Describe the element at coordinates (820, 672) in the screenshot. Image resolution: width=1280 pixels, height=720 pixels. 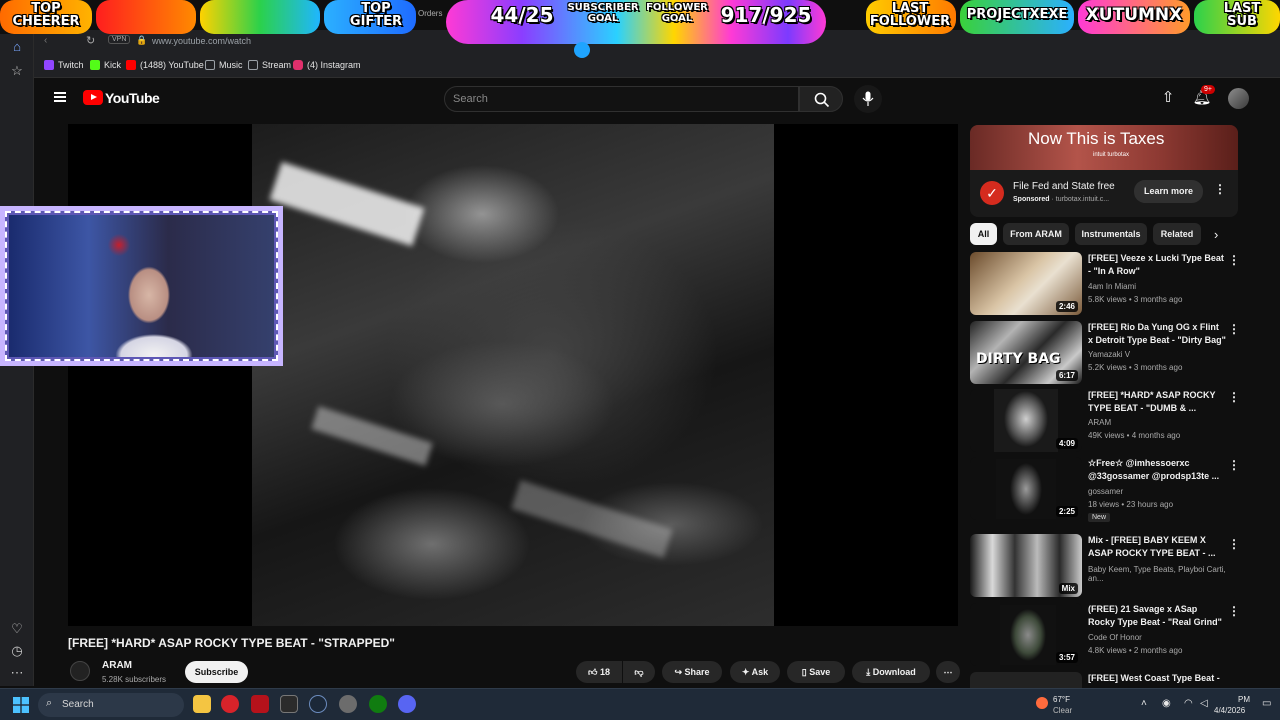
I see `save-label: Save` at that location.